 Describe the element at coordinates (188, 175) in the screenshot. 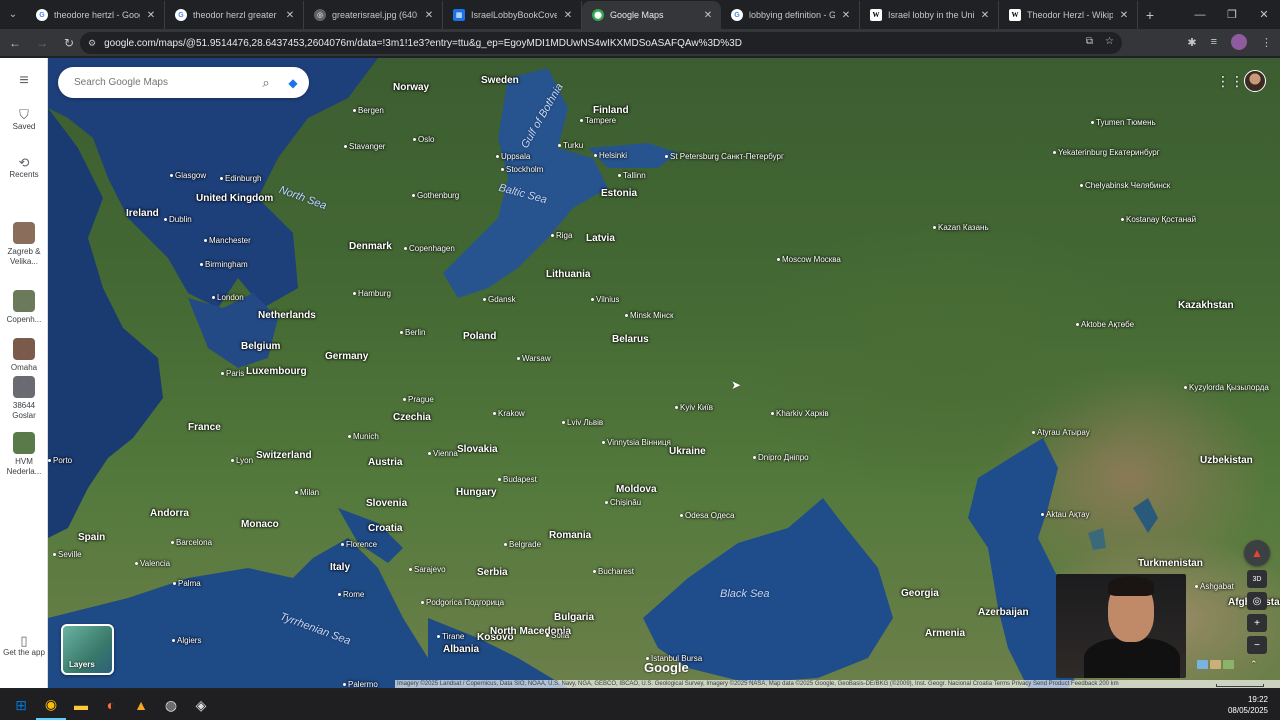

I see `city-label: Glasgow` at that location.